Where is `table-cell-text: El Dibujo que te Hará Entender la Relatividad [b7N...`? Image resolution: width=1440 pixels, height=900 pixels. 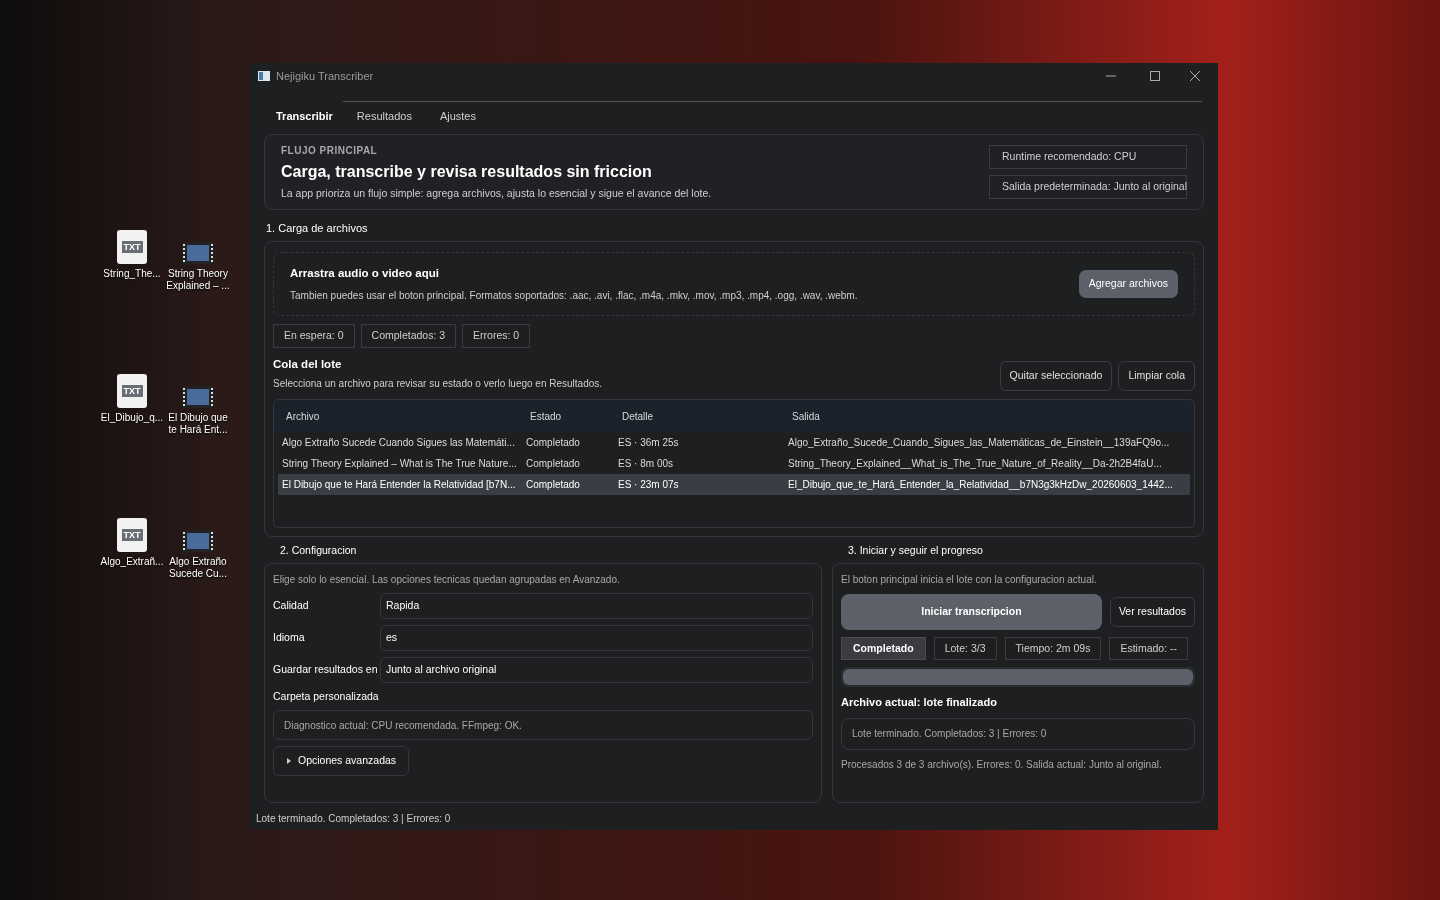 table-cell-text: El Dibujo que te Hará Entender la Relatividad [b7N... is located at coordinates (399, 485).